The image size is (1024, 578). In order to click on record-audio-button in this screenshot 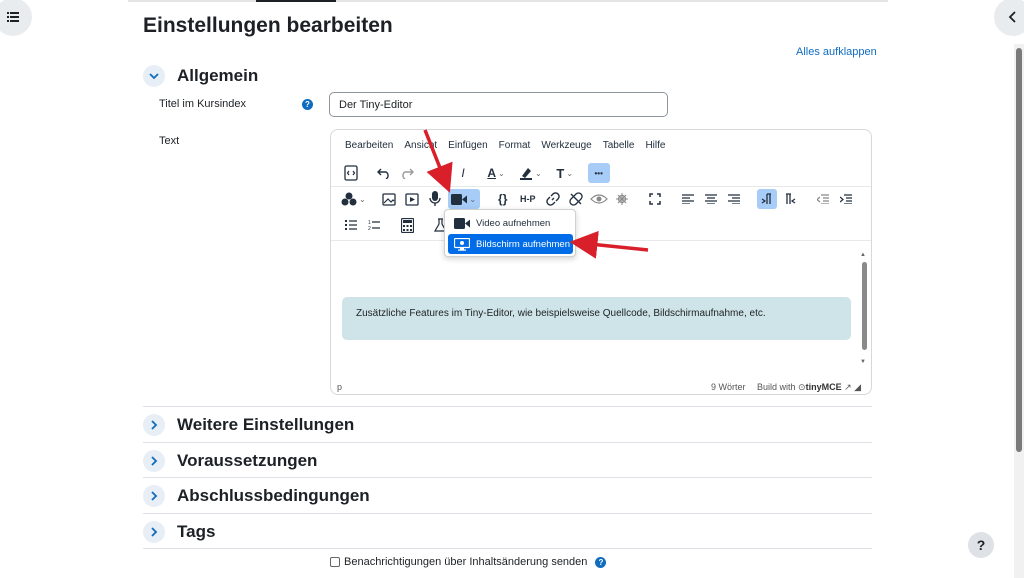, I will do `click(435, 199)`.